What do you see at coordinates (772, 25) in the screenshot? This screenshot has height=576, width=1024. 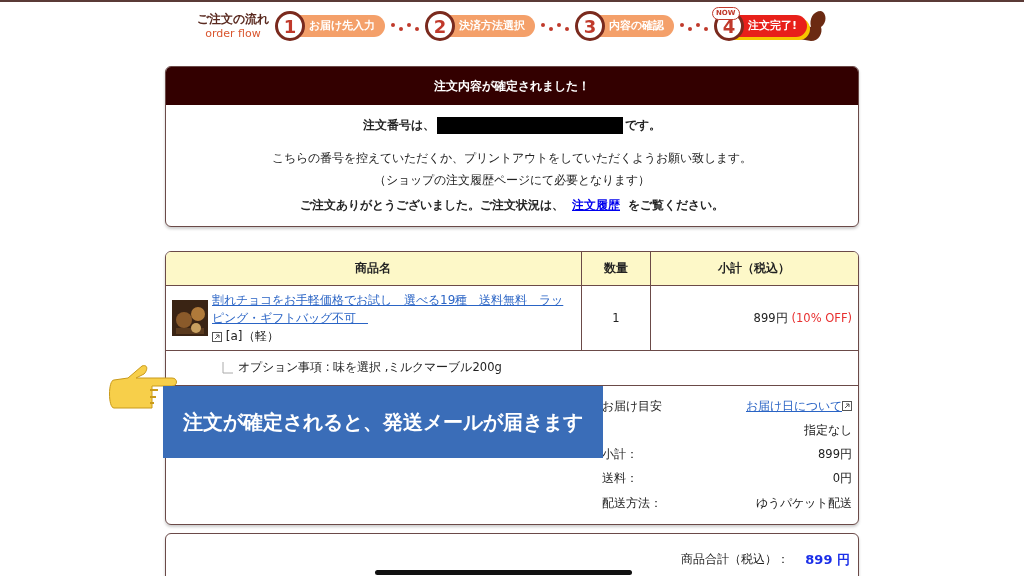 I see `step-label: 注文完了!` at bounding box center [772, 25].